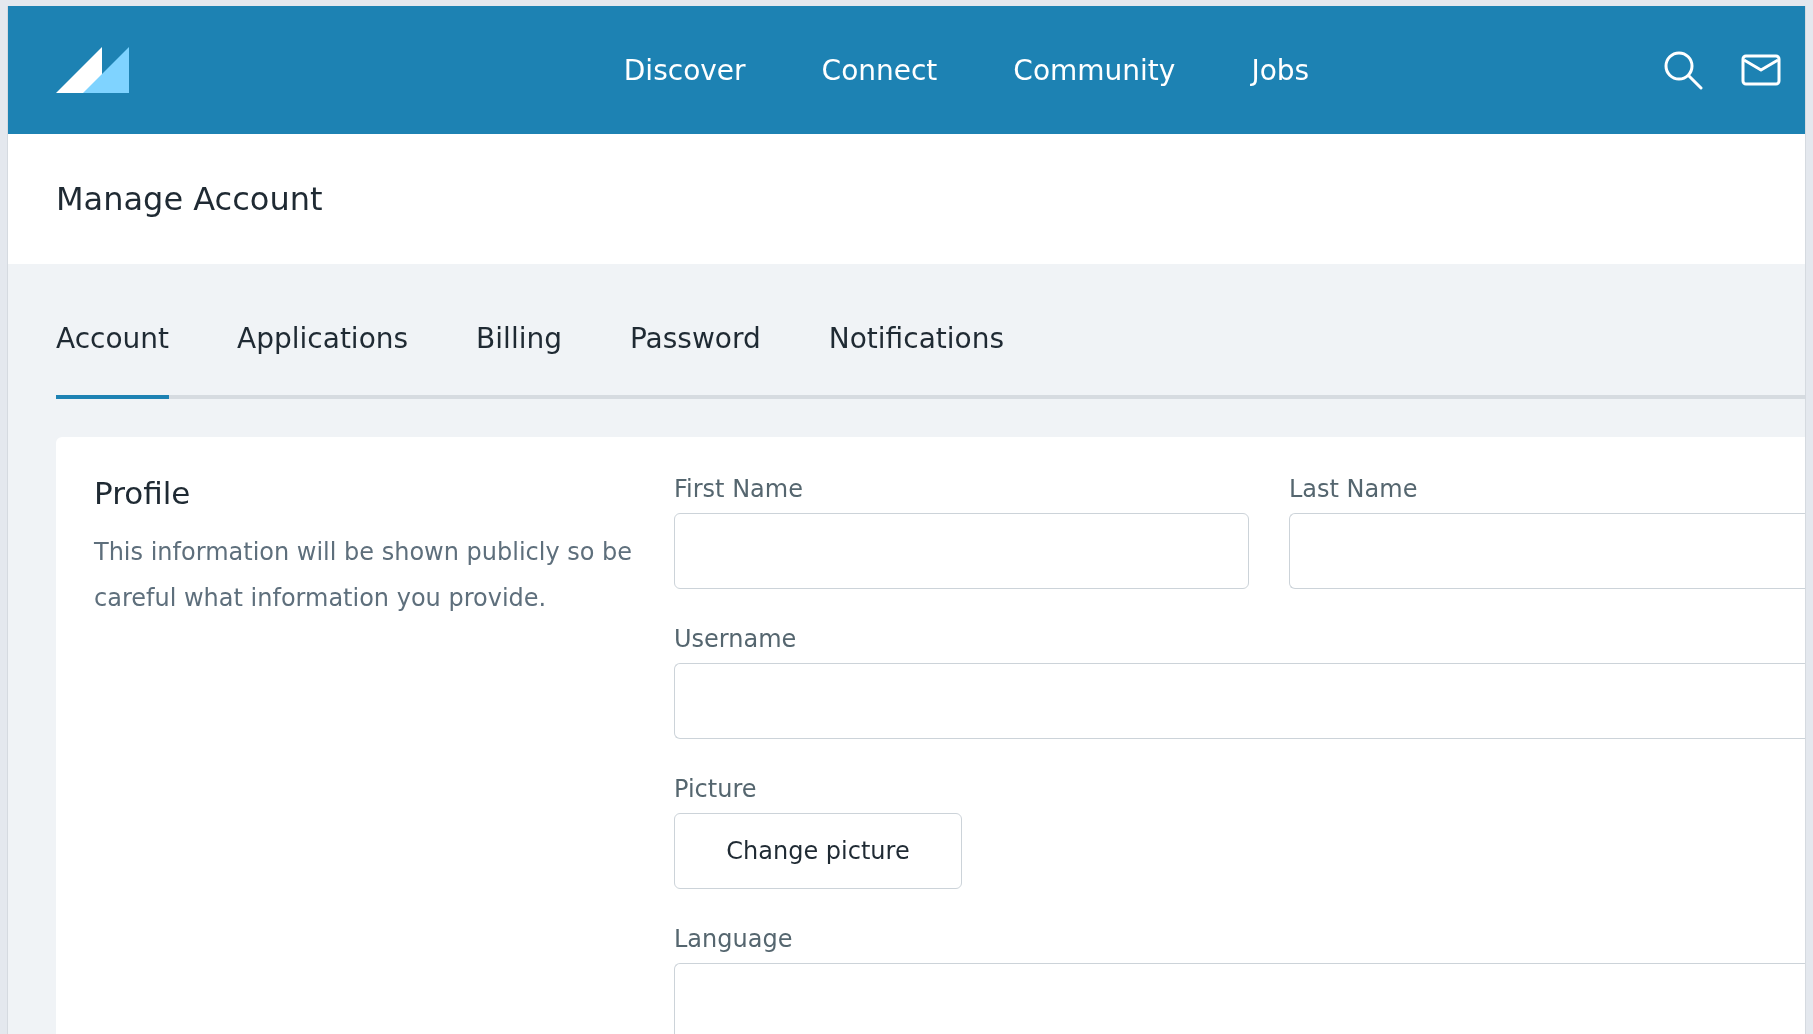  Describe the element at coordinates (736, 639) in the screenshot. I see `field-label: Username` at that location.